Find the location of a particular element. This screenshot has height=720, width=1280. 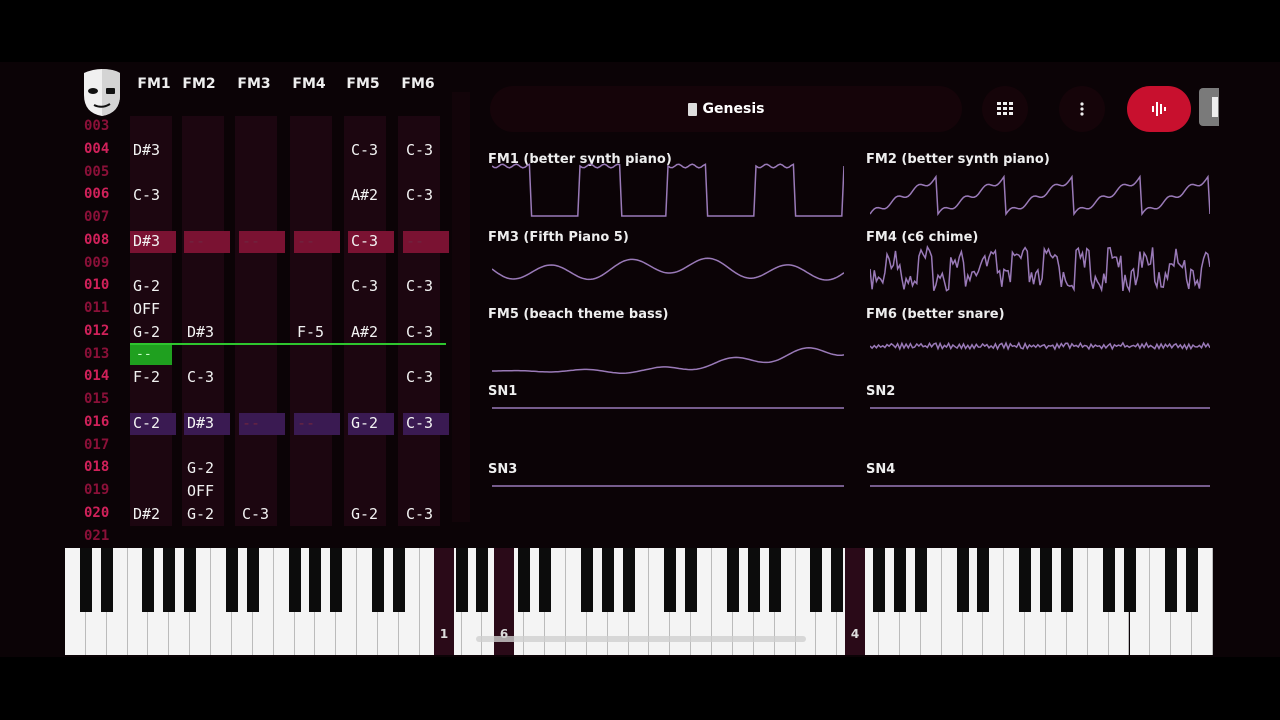

row-number: 013 is located at coordinates (101, 354).